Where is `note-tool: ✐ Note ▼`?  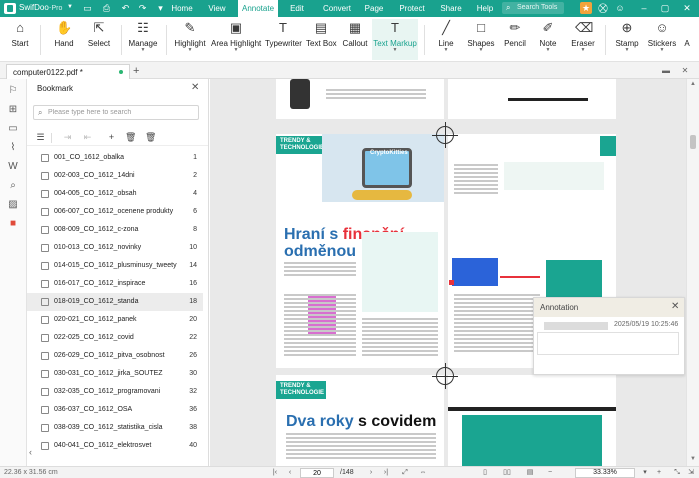
note-tool: ✐ Note ▼ is located at coordinates (548, 39).